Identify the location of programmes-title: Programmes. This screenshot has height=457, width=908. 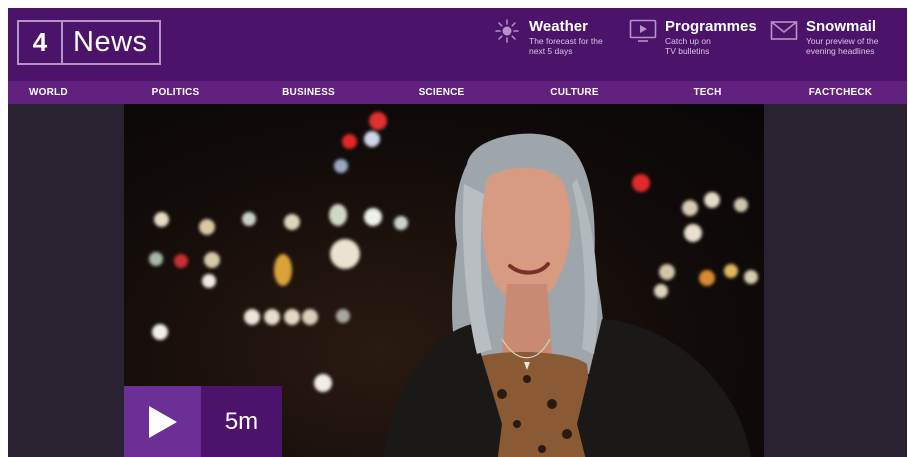
(711, 26).